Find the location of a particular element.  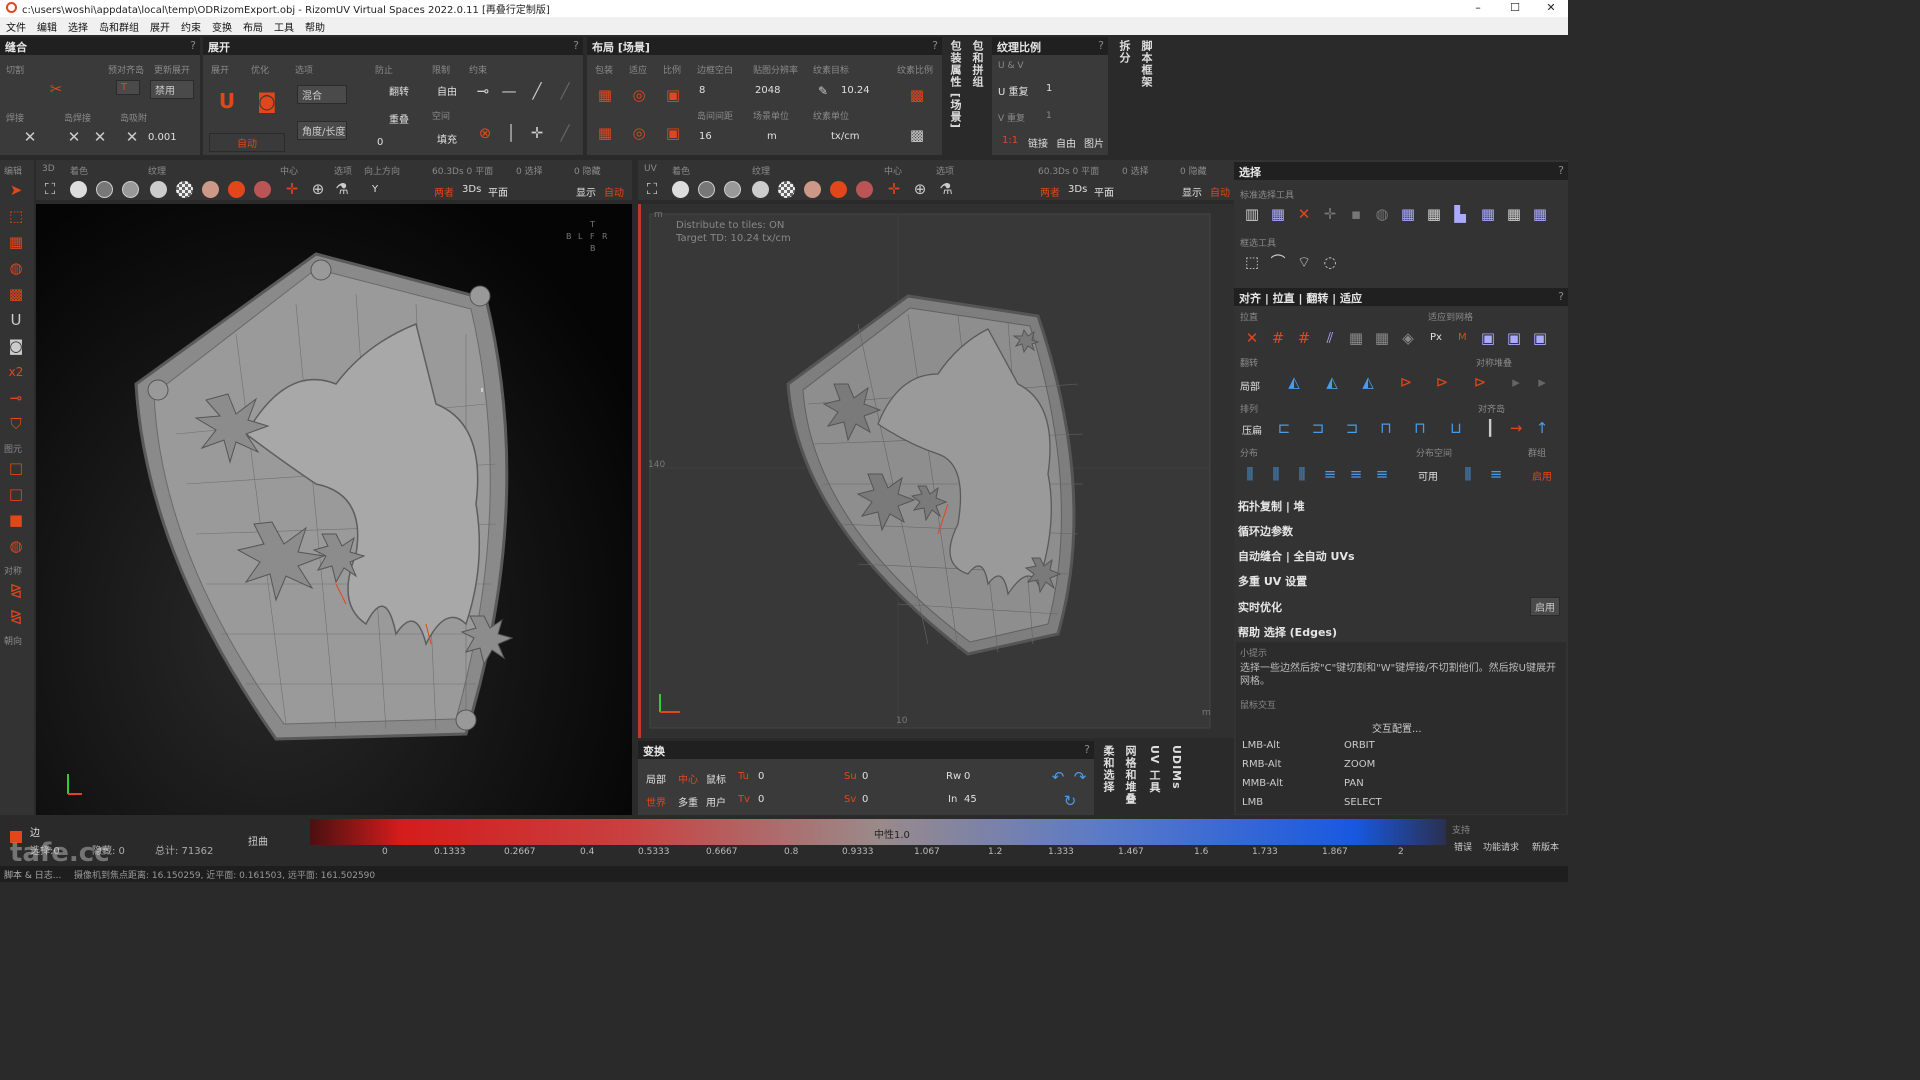

both-toggle: 两者 is located at coordinates (1050, 191).